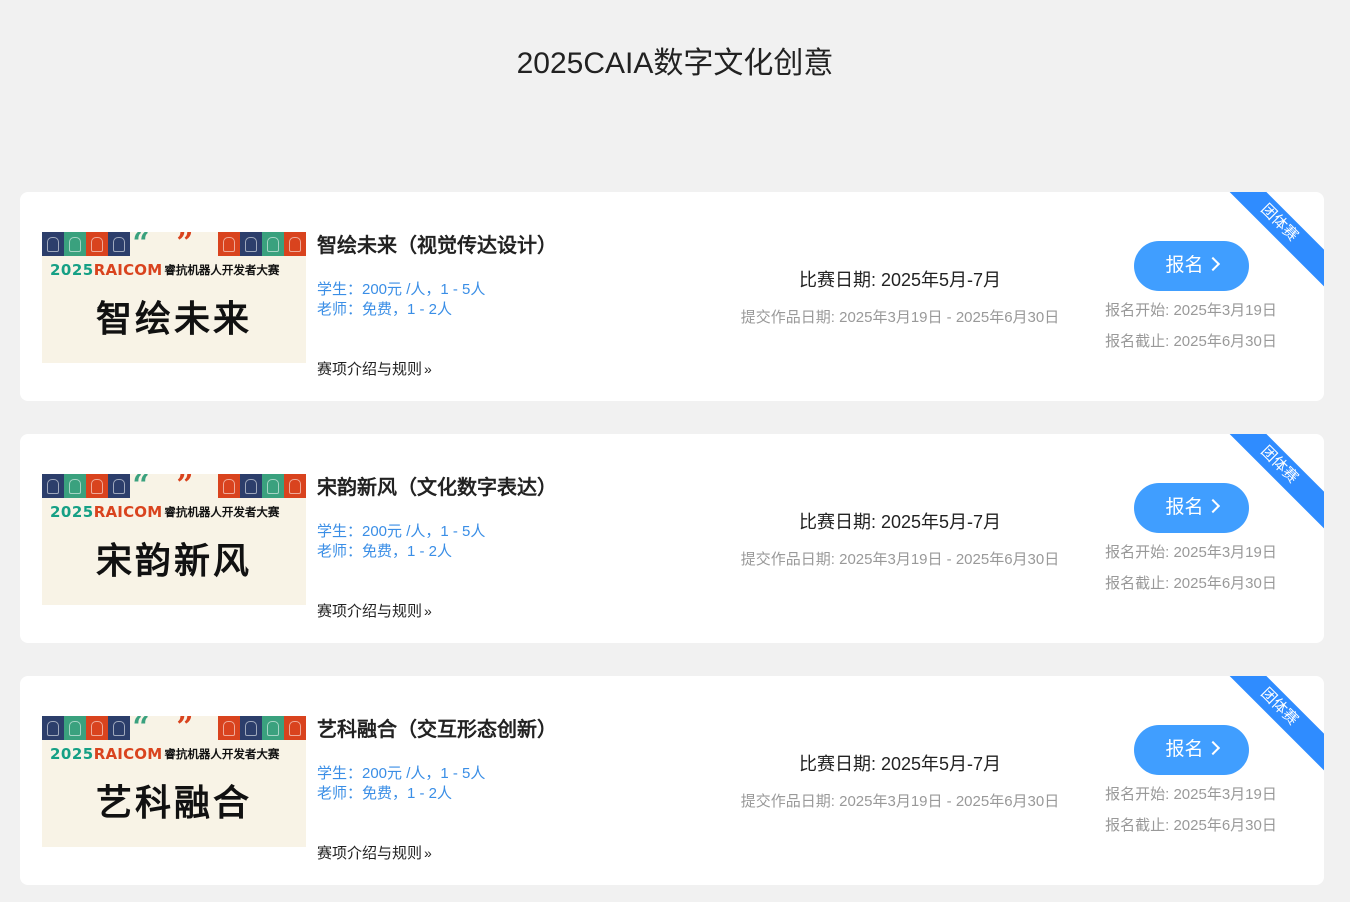 The image size is (1350, 902). What do you see at coordinates (437, 246) in the screenshot?
I see `competition-name: 智绘未来（视觉传达设计）` at bounding box center [437, 246].